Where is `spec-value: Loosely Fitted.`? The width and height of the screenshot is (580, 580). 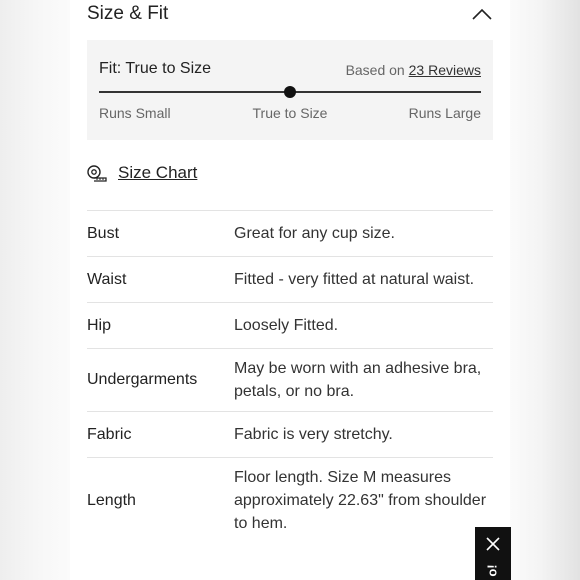
spec-value: Loosely Fitted. is located at coordinates (286, 325).